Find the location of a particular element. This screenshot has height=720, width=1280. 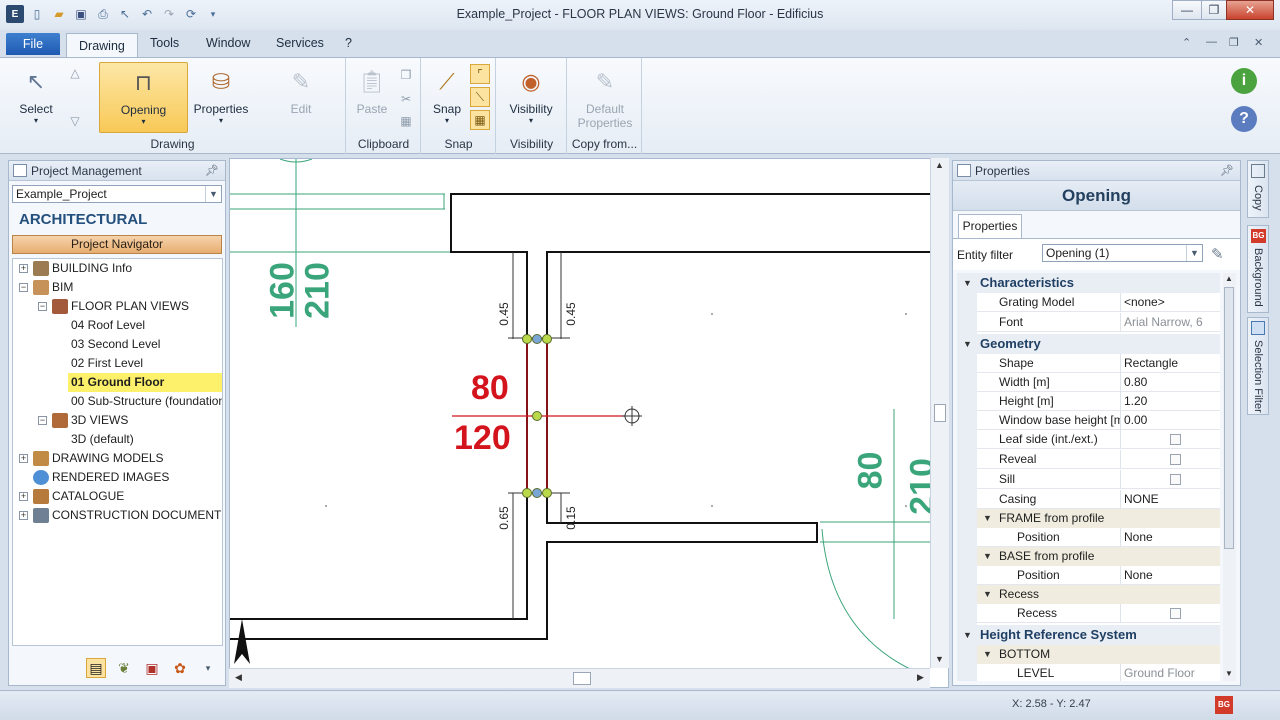

info-icon: i is located at coordinates (1244, 81).